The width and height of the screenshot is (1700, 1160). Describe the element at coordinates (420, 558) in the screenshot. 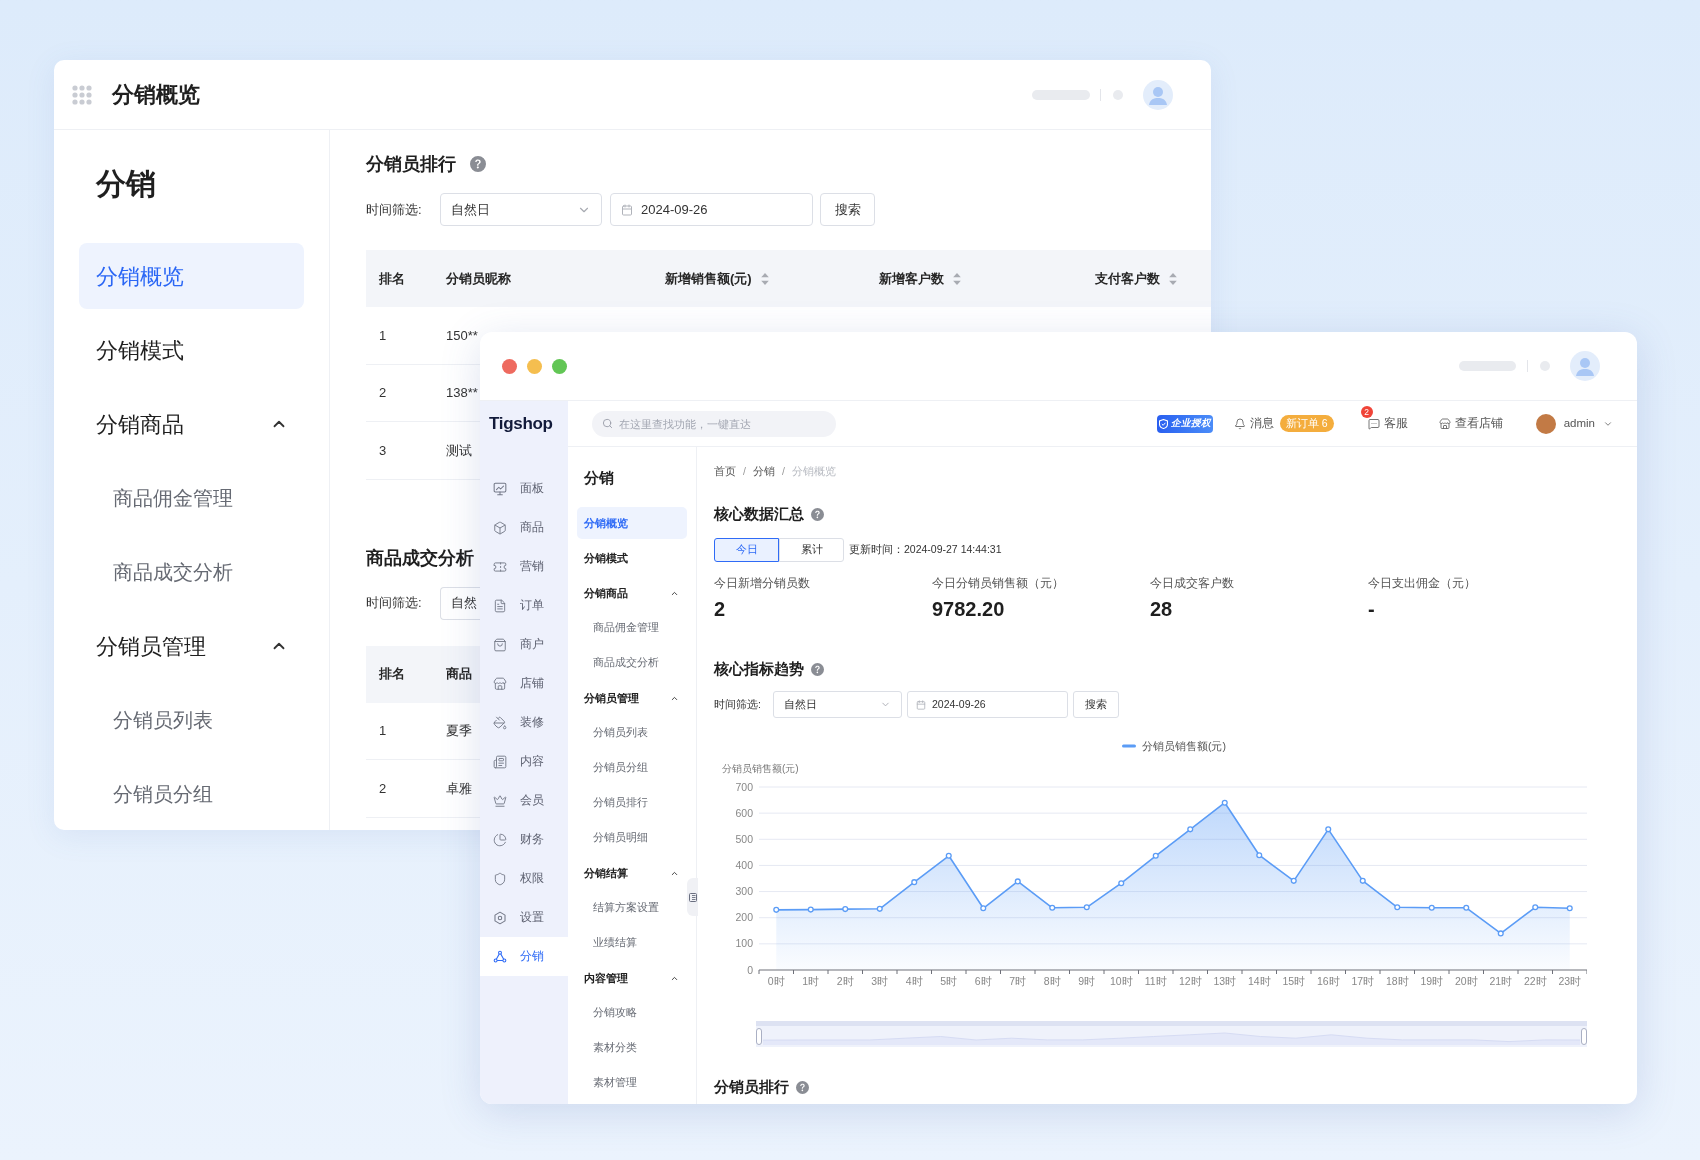

I see `section-title: 商品成交分析` at that location.